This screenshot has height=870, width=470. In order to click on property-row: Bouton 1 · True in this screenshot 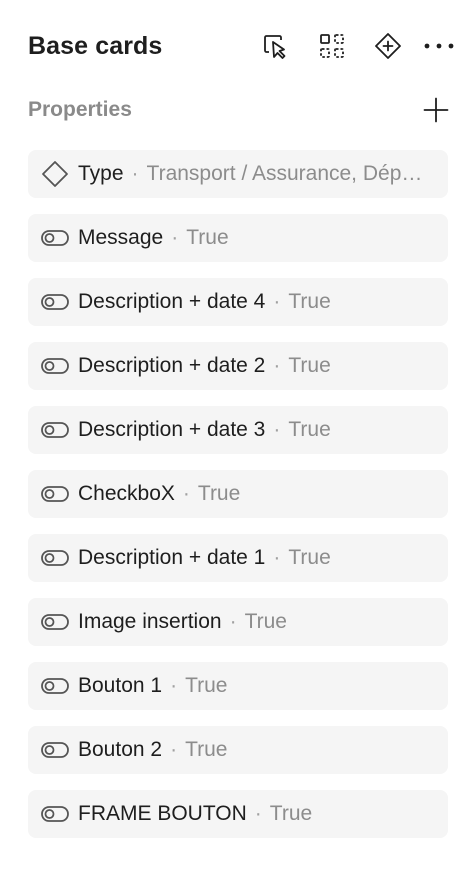, I will do `click(238, 686)`.